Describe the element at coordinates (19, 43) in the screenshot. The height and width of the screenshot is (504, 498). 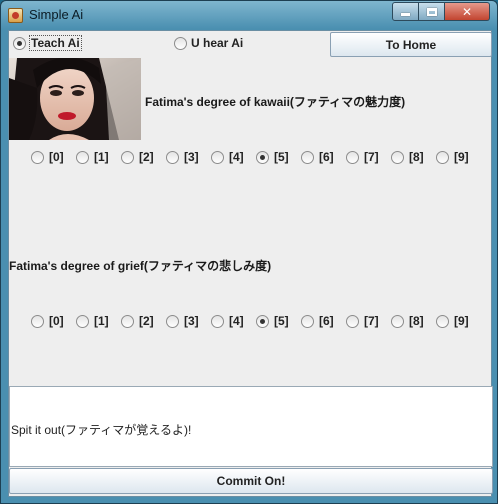
I see `teach-ai-radio-icon` at that location.